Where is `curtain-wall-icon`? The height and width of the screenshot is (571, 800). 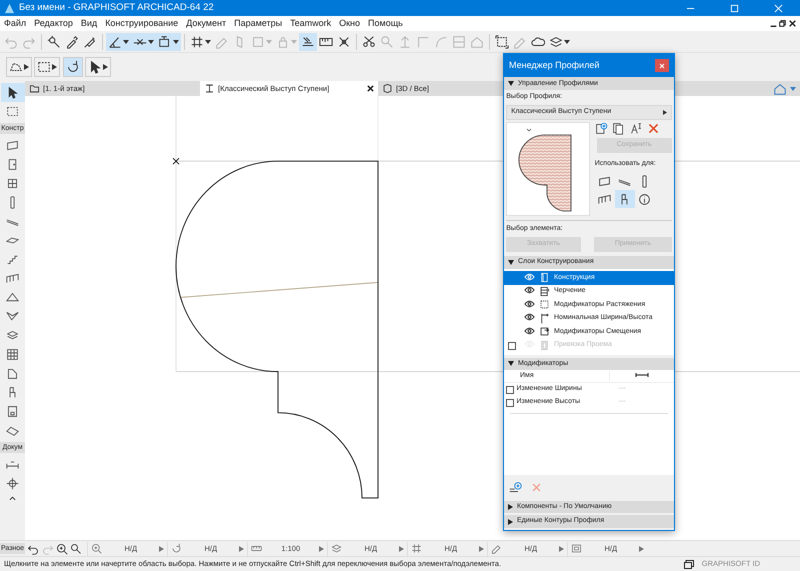 curtain-wall-icon is located at coordinates (12, 354).